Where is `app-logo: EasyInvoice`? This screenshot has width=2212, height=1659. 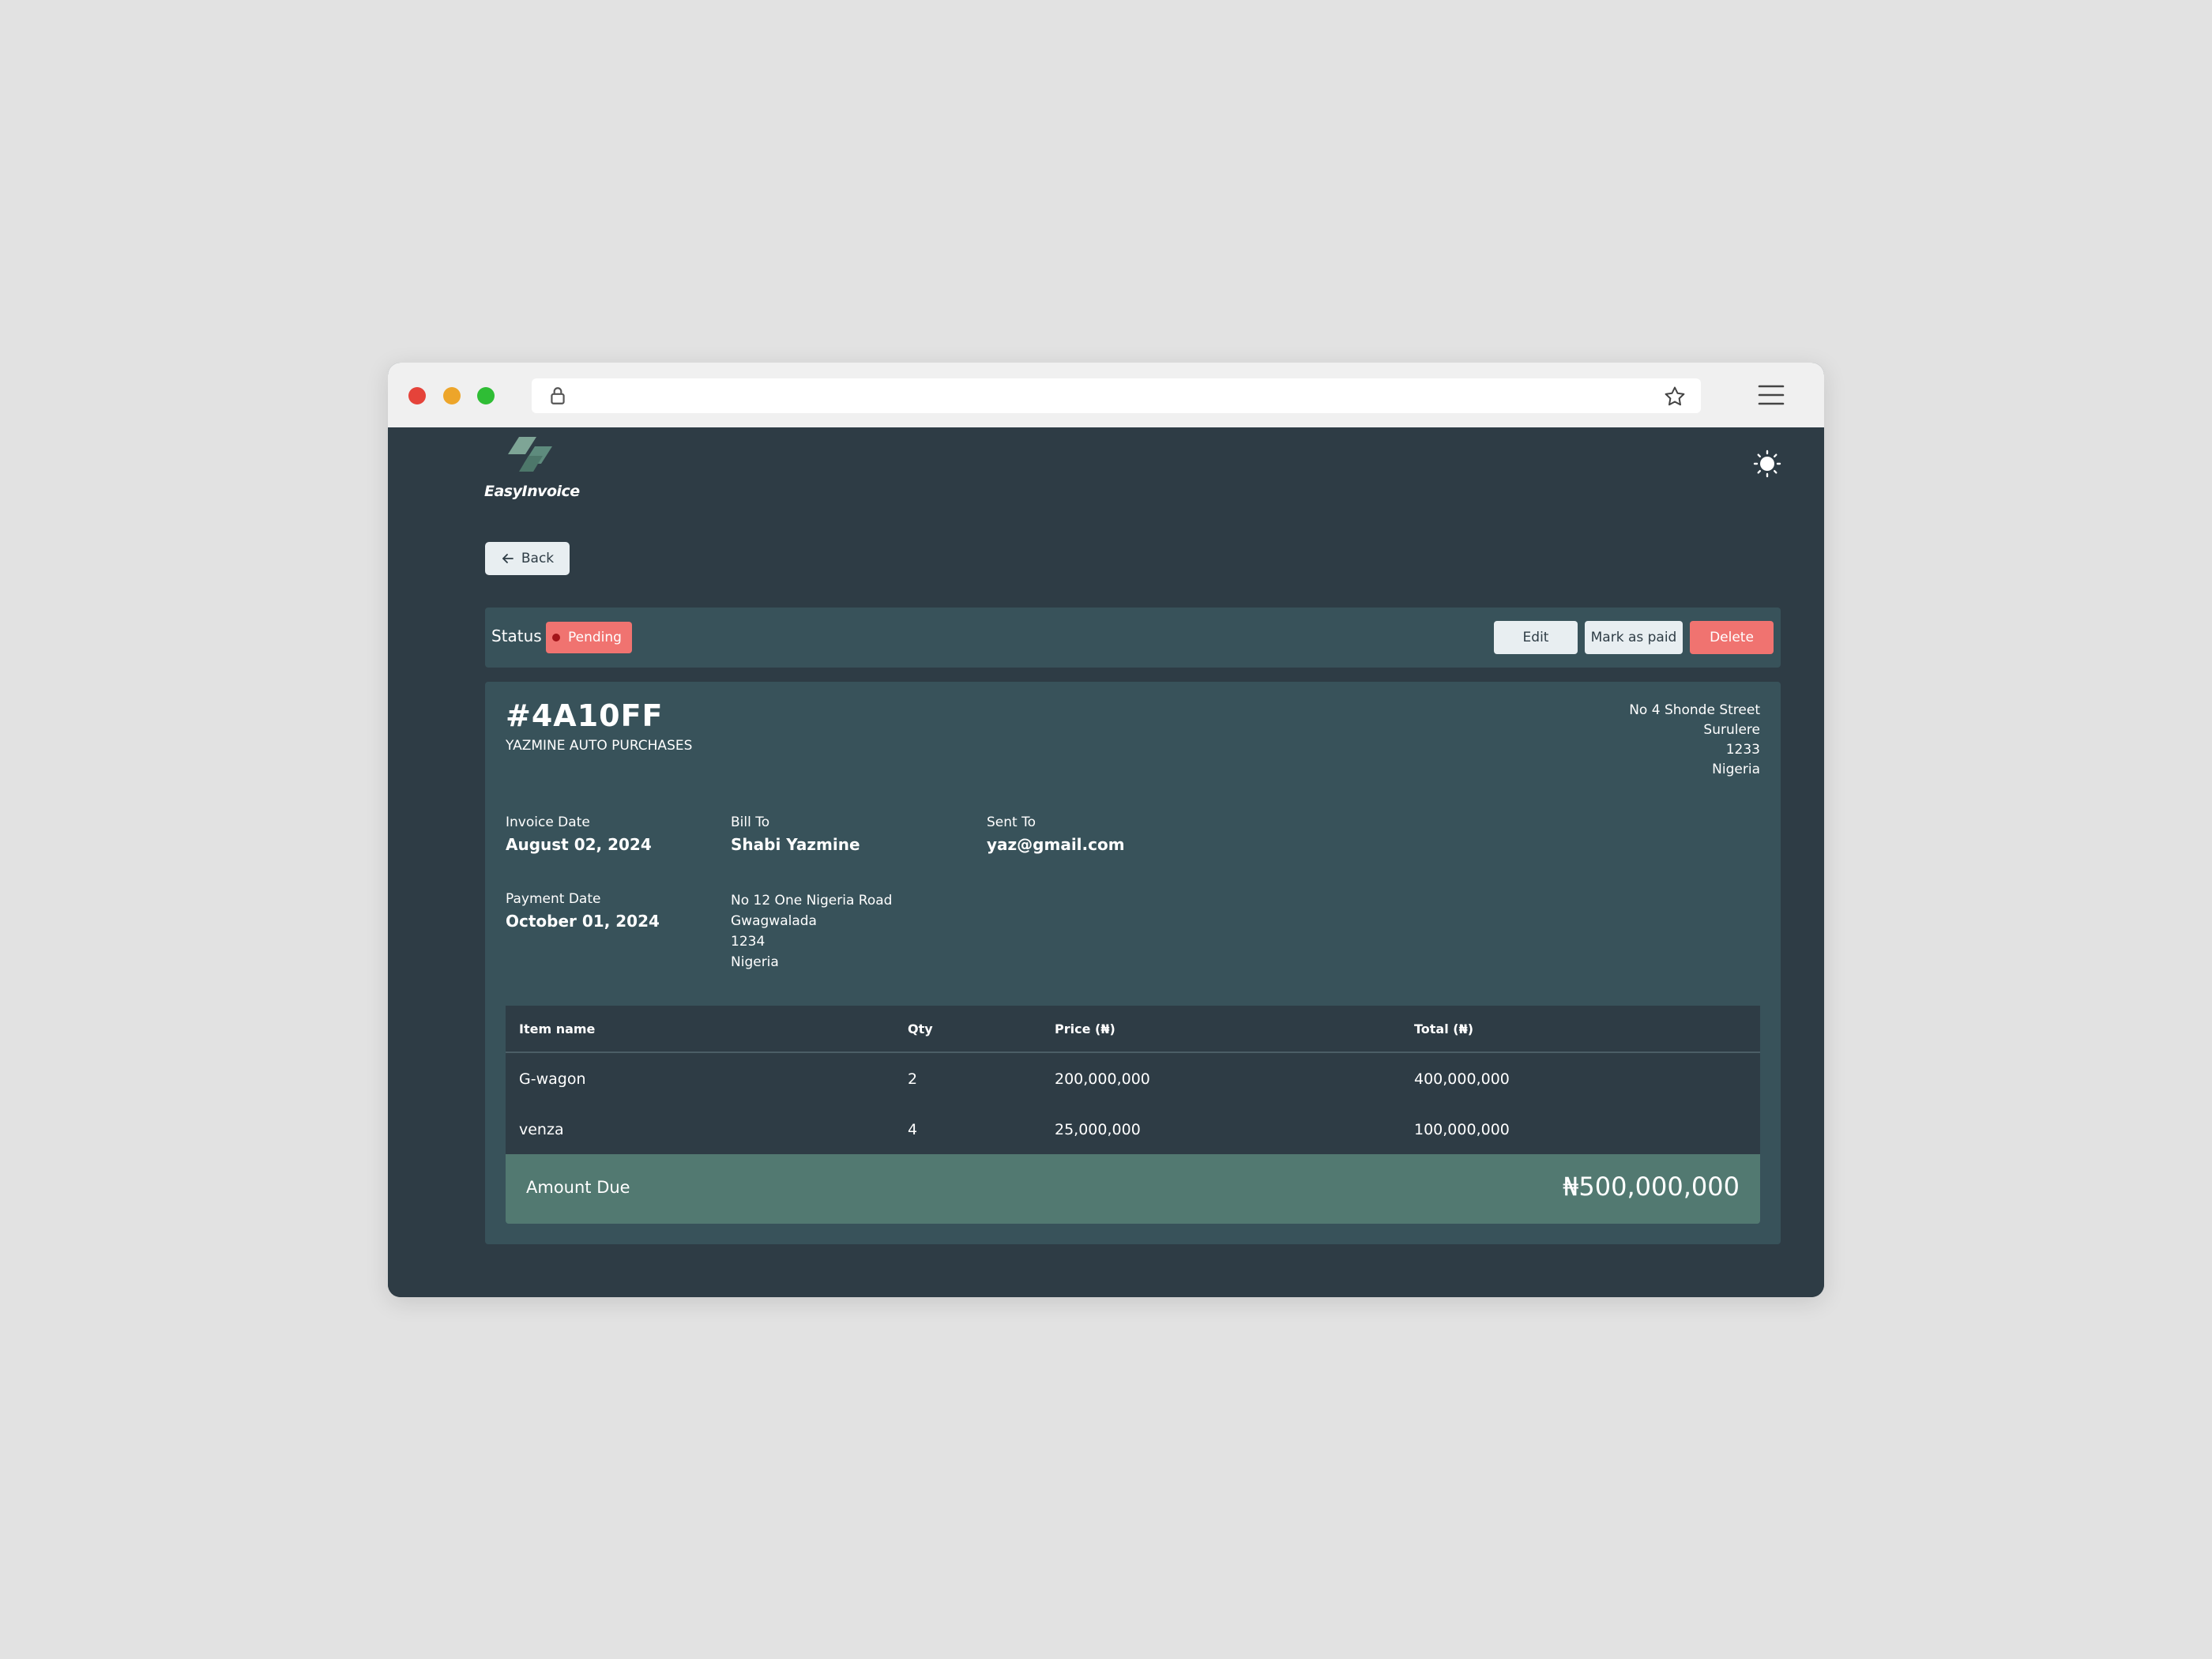 app-logo: EasyInvoice is located at coordinates (532, 473).